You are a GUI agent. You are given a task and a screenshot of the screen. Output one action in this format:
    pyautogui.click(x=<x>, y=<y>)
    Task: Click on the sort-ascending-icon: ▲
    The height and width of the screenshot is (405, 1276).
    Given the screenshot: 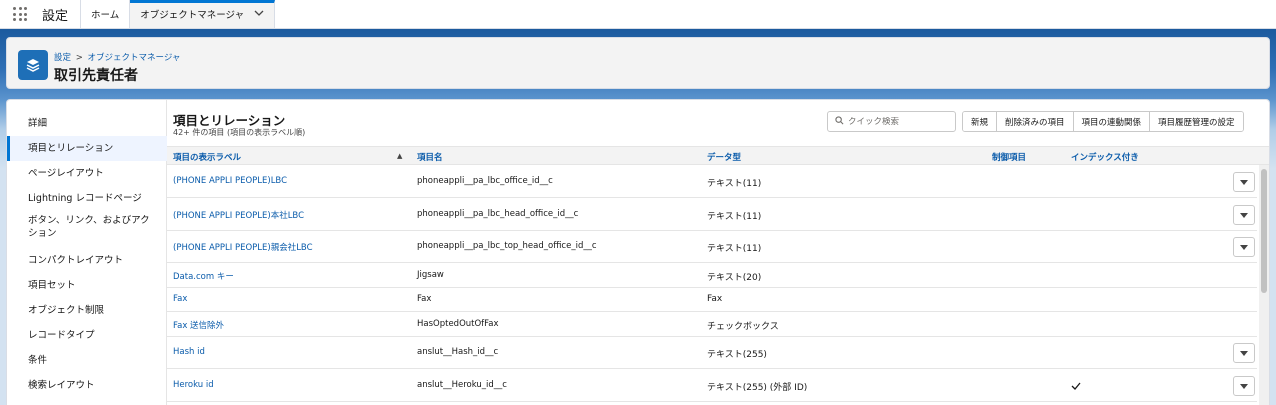 What is the action you would take?
    pyautogui.click(x=399, y=156)
    